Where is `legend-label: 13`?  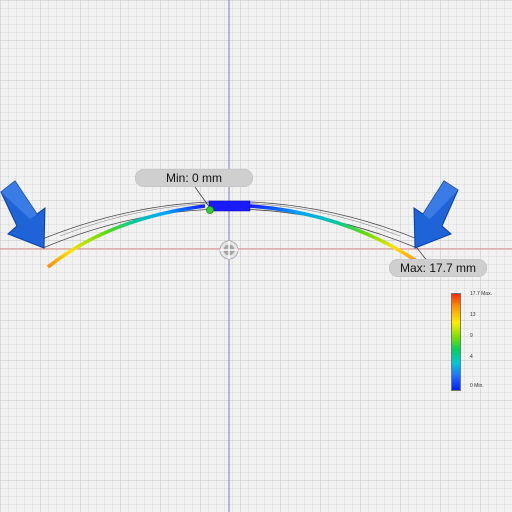
legend-label: 13 is located at coordinates (473, 315).